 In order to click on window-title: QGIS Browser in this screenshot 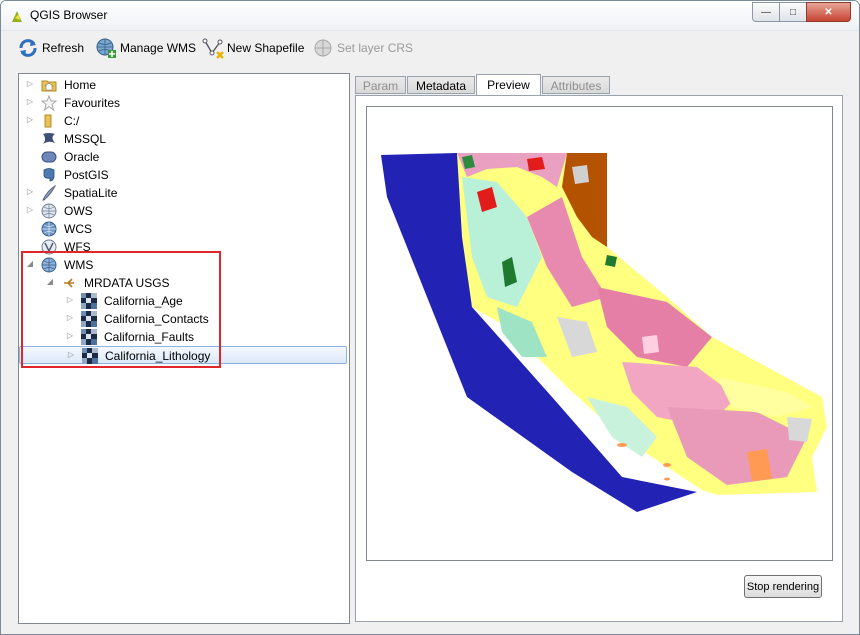, I will do `click(69, 15)`.